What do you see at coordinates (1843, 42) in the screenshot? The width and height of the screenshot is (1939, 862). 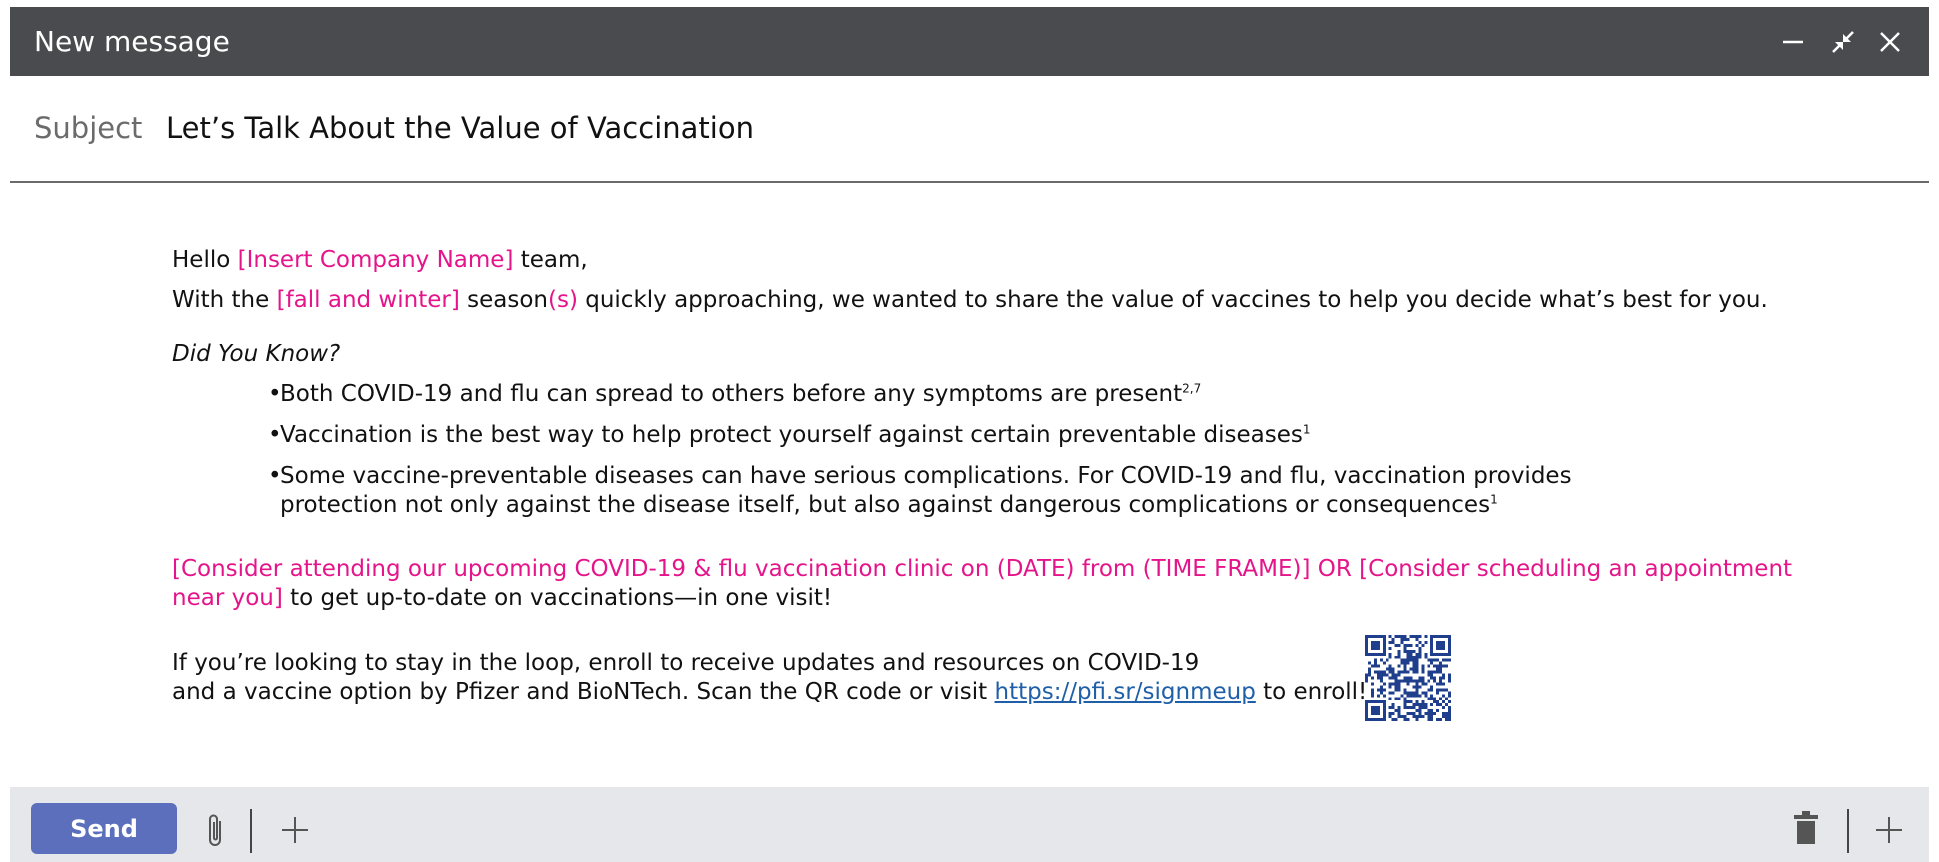 I see `collapse-icon` at bounding box center [1843, 42].